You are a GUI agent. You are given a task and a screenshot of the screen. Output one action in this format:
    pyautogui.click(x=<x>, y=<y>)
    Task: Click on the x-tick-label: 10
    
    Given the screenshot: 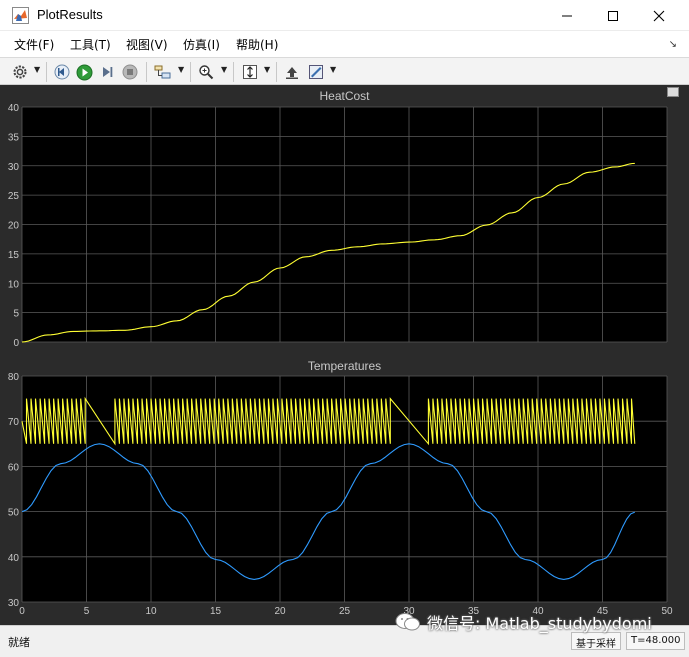 What is the action you would take?
    pyautogui.click(x=151, y=611)
    